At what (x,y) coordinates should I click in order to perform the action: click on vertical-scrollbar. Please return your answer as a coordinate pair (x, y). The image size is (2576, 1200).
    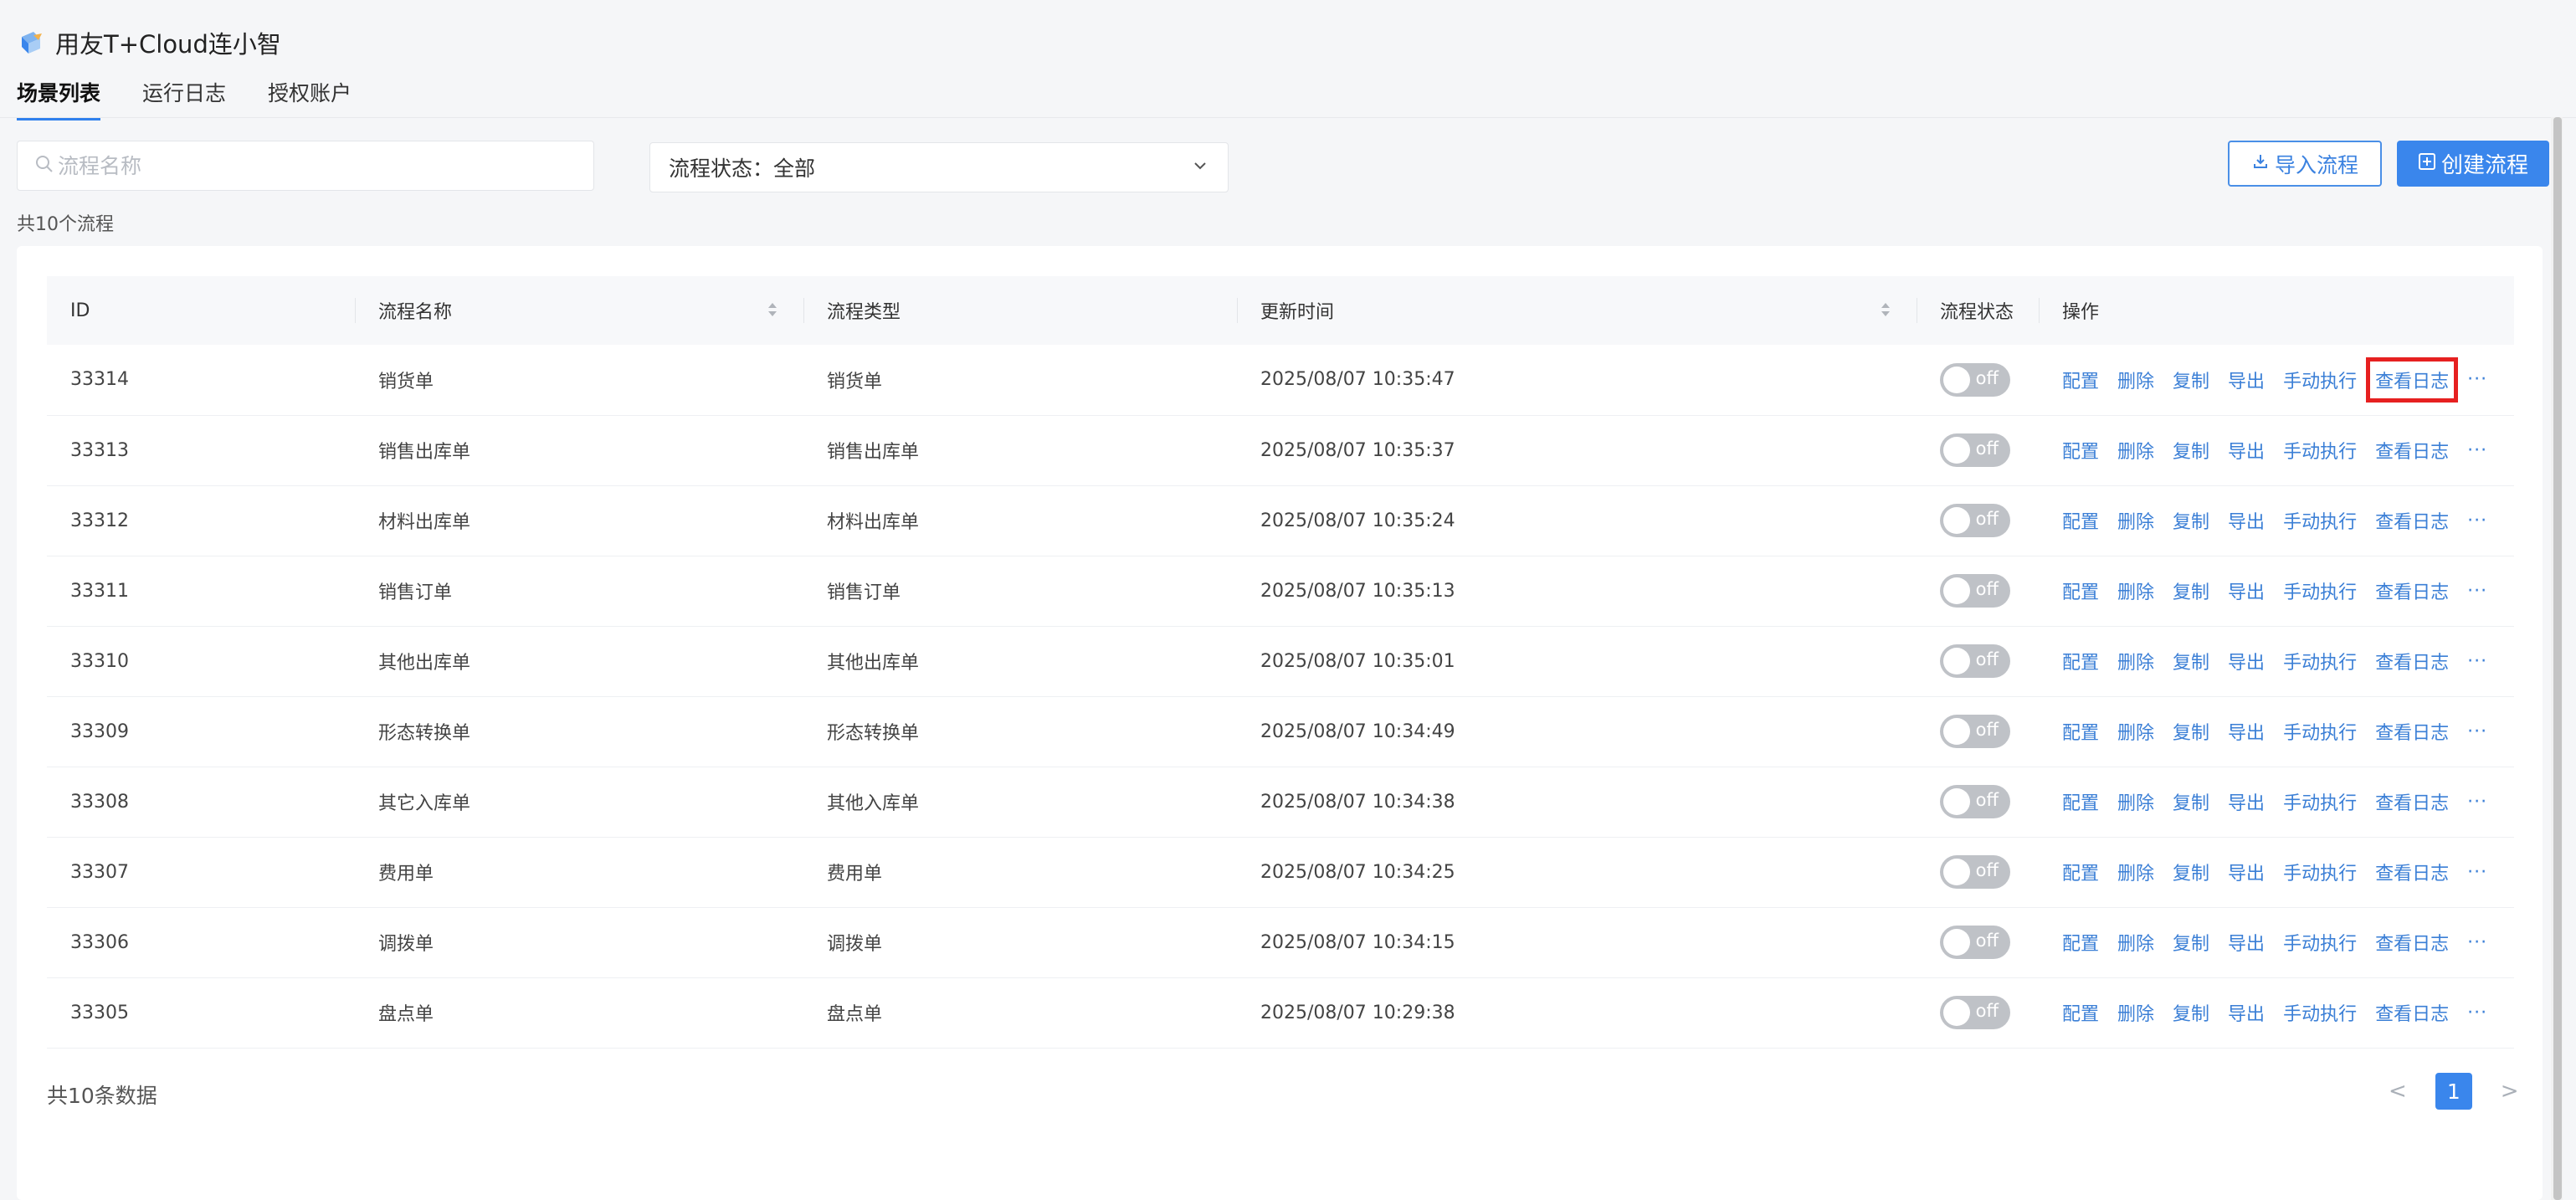
    Looking at the image, I should click on (2557, 658).